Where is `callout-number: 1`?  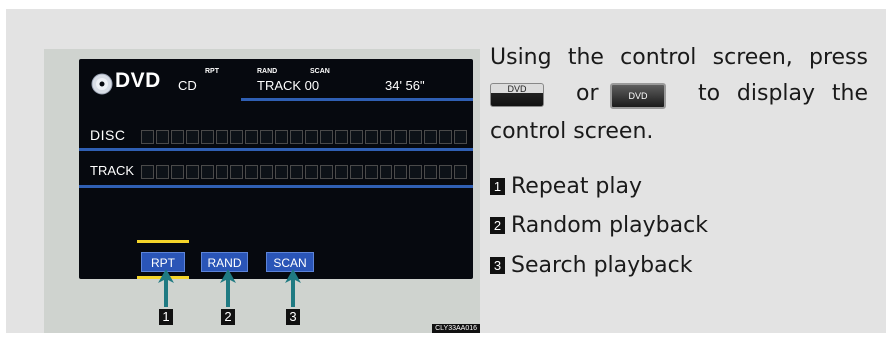
callout-number: 1 is located at coordinates (166, 317).